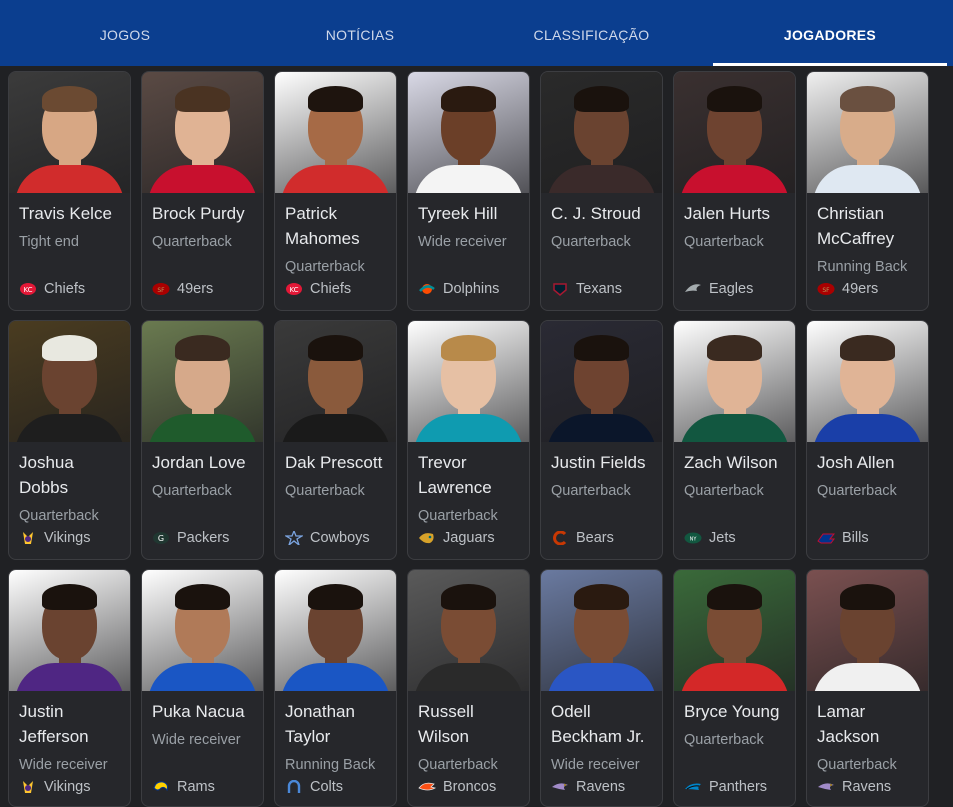 Image resolution: width=953 pixels, height=807 pixels. I want to click on player-team: Dolphins, so click(458, 289).